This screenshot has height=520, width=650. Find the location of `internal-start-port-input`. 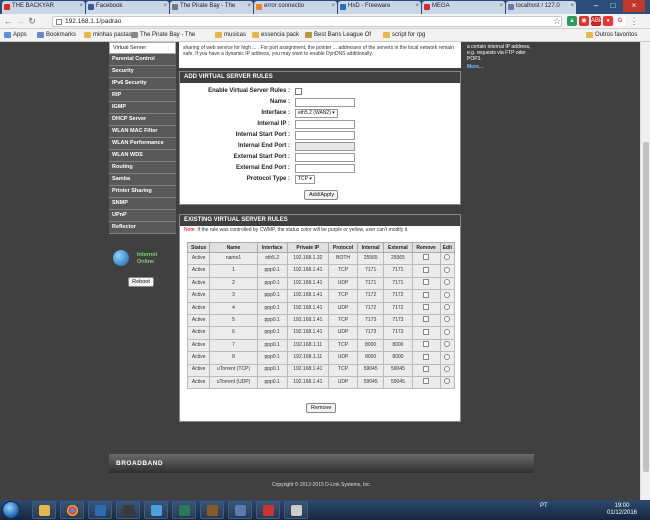

internal-start-port-input is located at coordinates (325, 135).